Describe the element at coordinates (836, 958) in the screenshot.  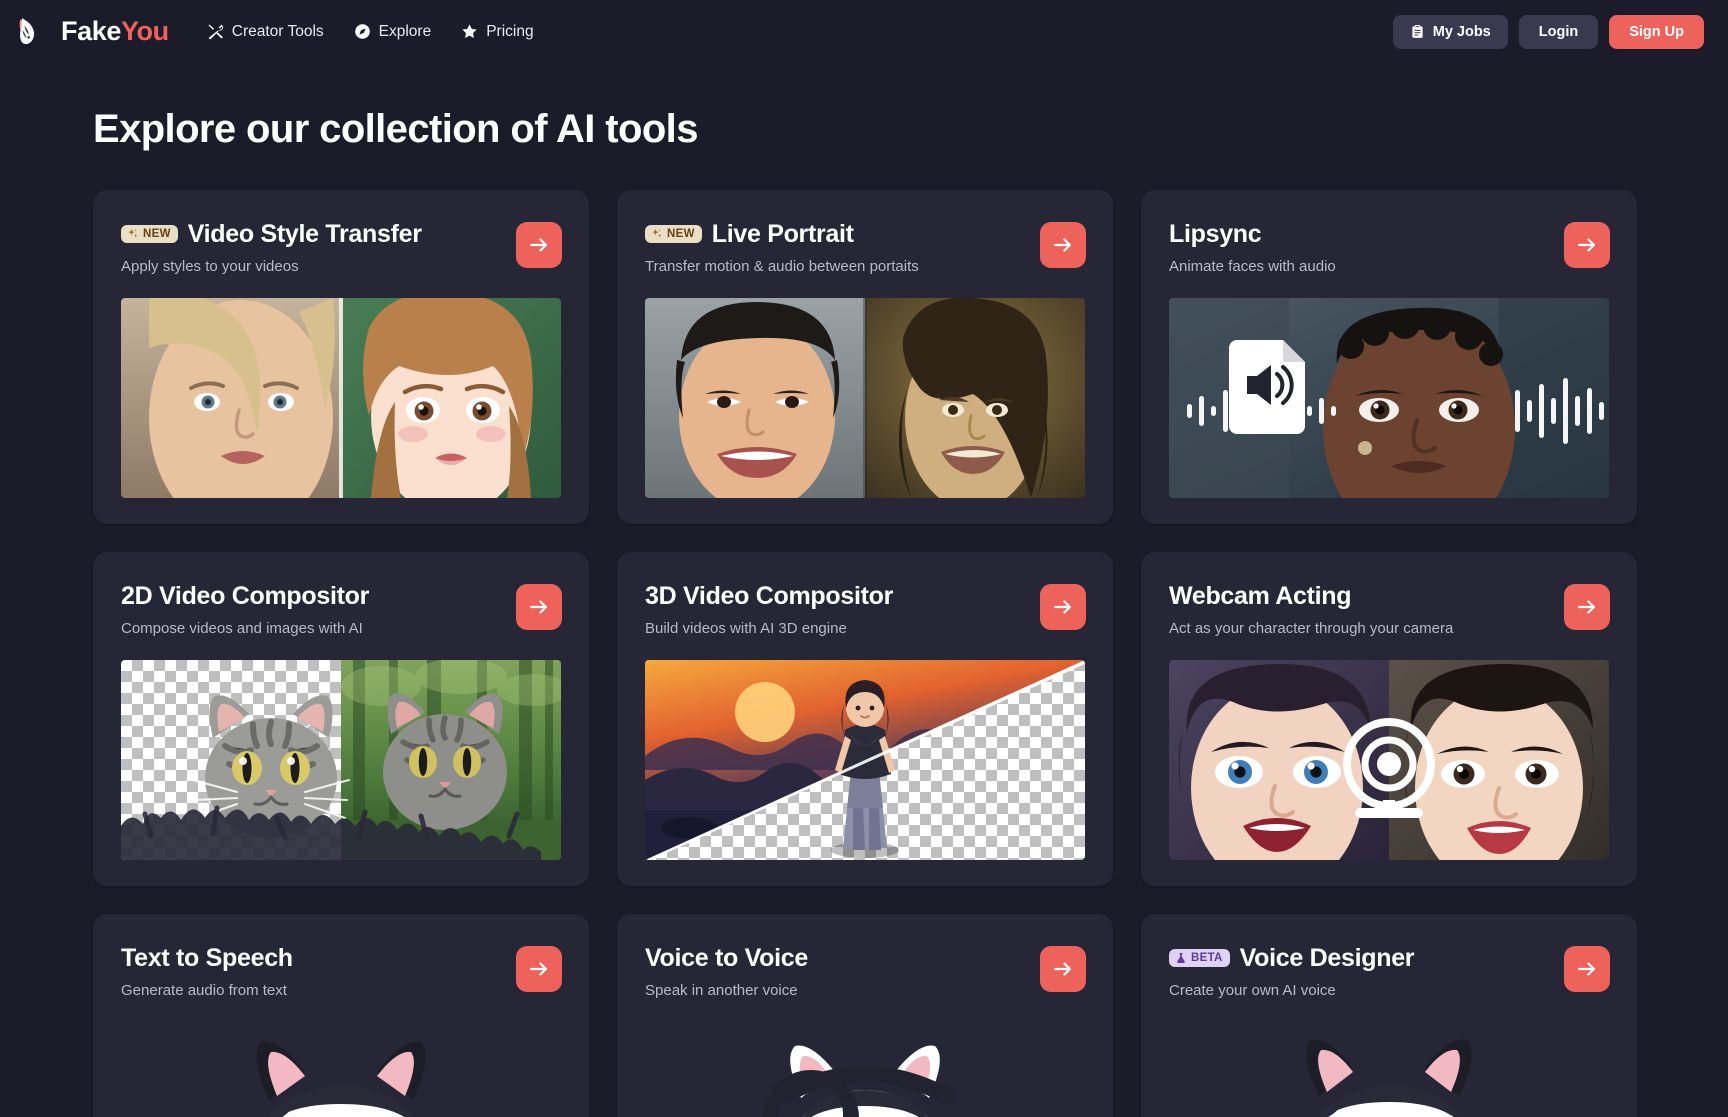
I see `card-title-line: Voice to Voice` at that location.